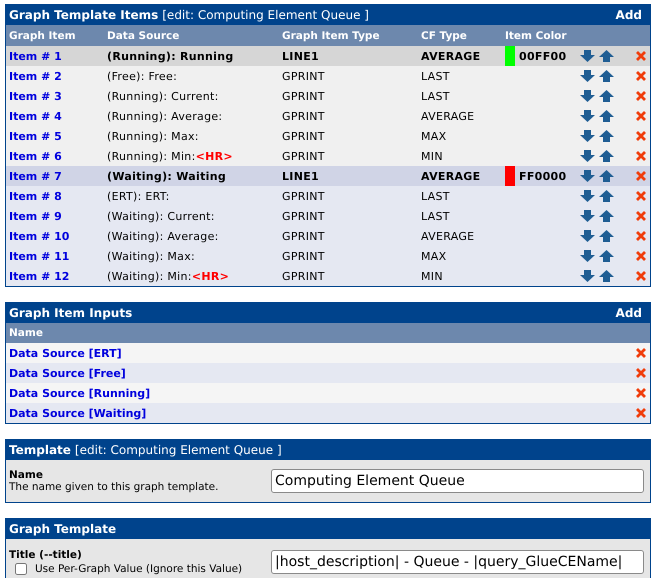  What do you see at coordinates (151, 256) in the screenshot?
I see `table-cell-text: (Waiting): Max:` at bounding box center [151, 256].